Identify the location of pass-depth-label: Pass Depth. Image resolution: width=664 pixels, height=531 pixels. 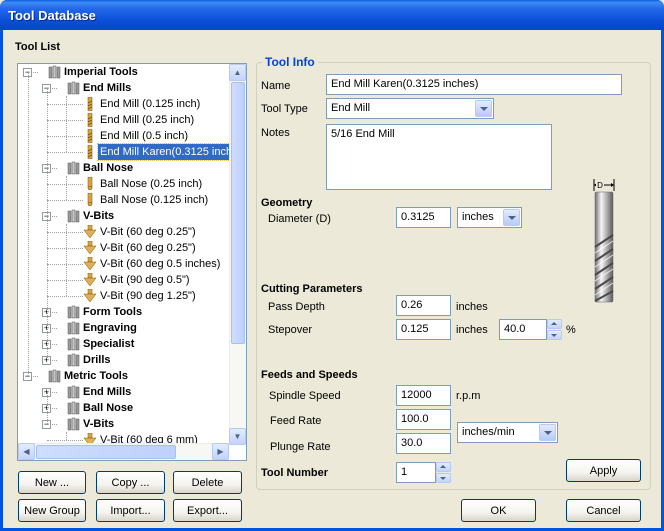
(296, 307).